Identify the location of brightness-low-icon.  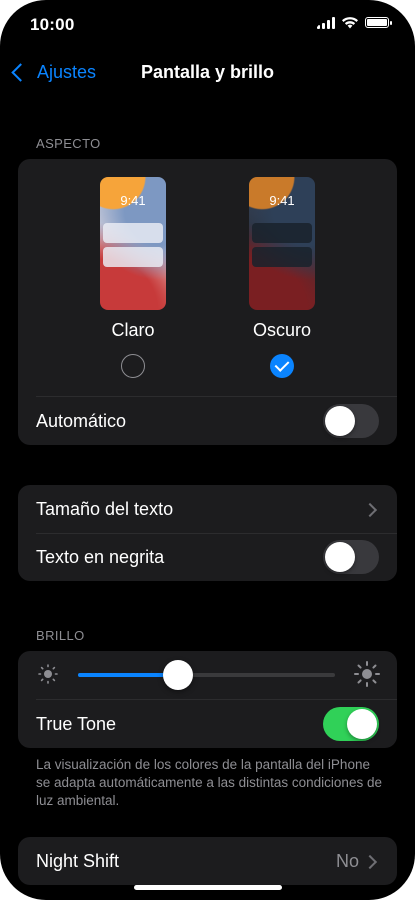
(48, 674).